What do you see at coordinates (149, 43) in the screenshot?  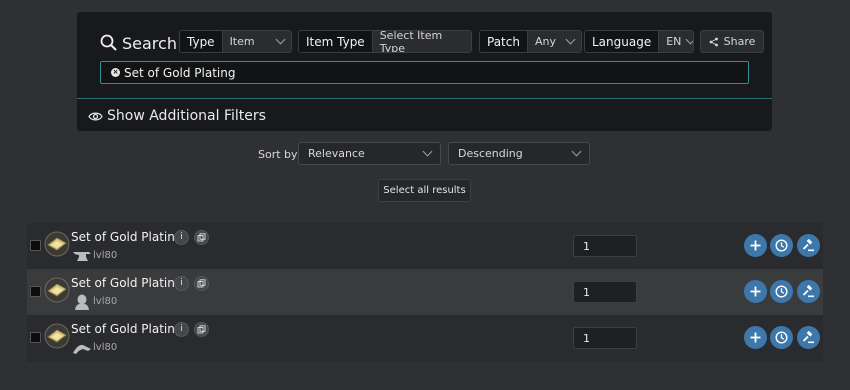 I see `search-title-label: Search` at bounding box center [149, 43].